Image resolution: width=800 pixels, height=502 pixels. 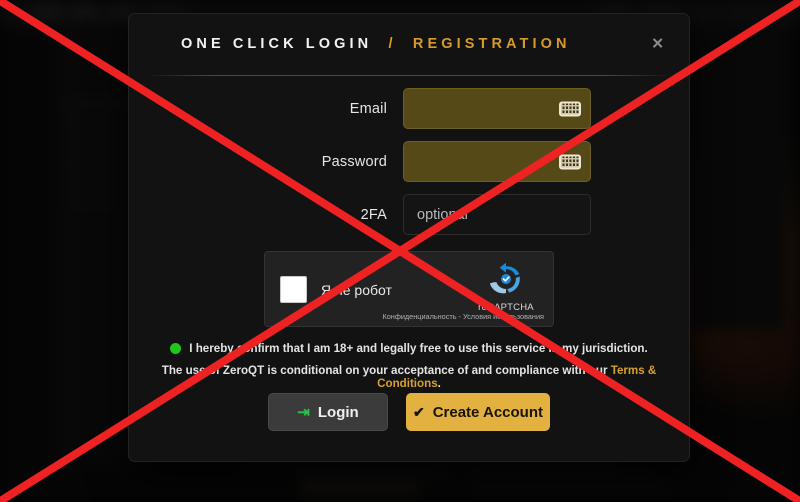 I want to click on modal-title-login: ONE CLICK LOGIN, so click(x=277, y=44).